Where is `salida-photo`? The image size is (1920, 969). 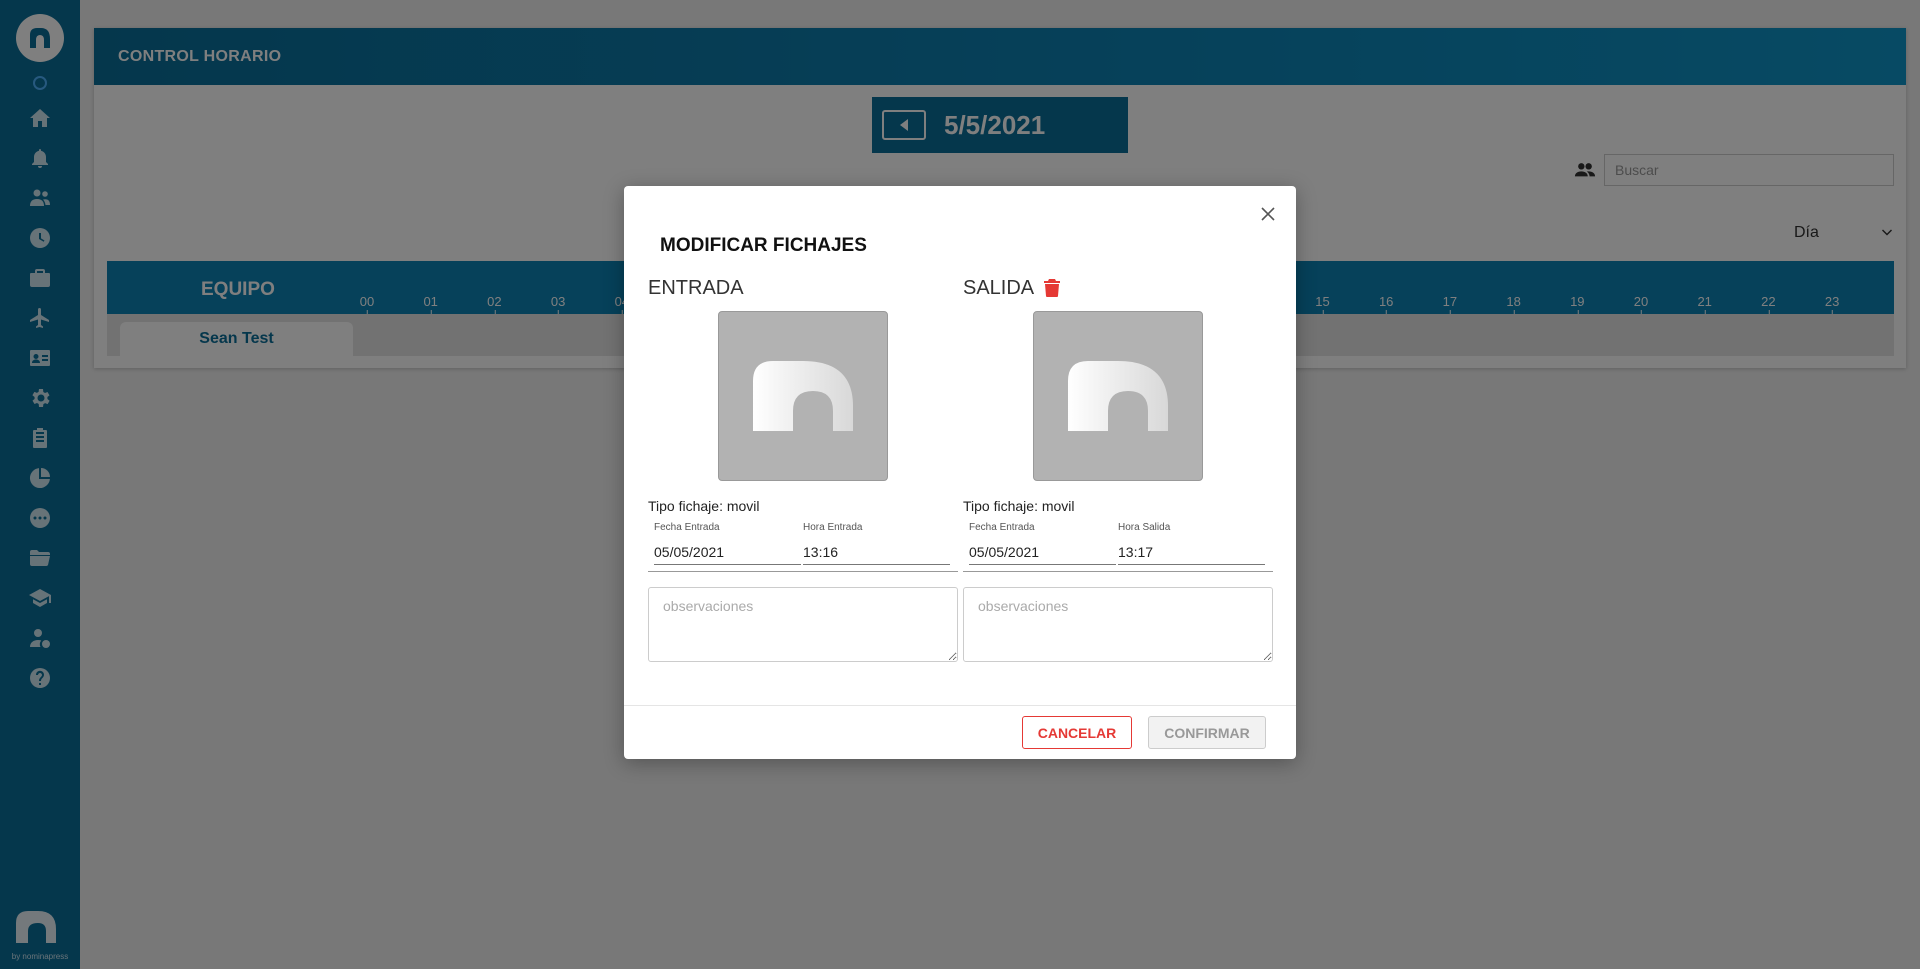 salida-photo is located at coordinates (1118, 396).